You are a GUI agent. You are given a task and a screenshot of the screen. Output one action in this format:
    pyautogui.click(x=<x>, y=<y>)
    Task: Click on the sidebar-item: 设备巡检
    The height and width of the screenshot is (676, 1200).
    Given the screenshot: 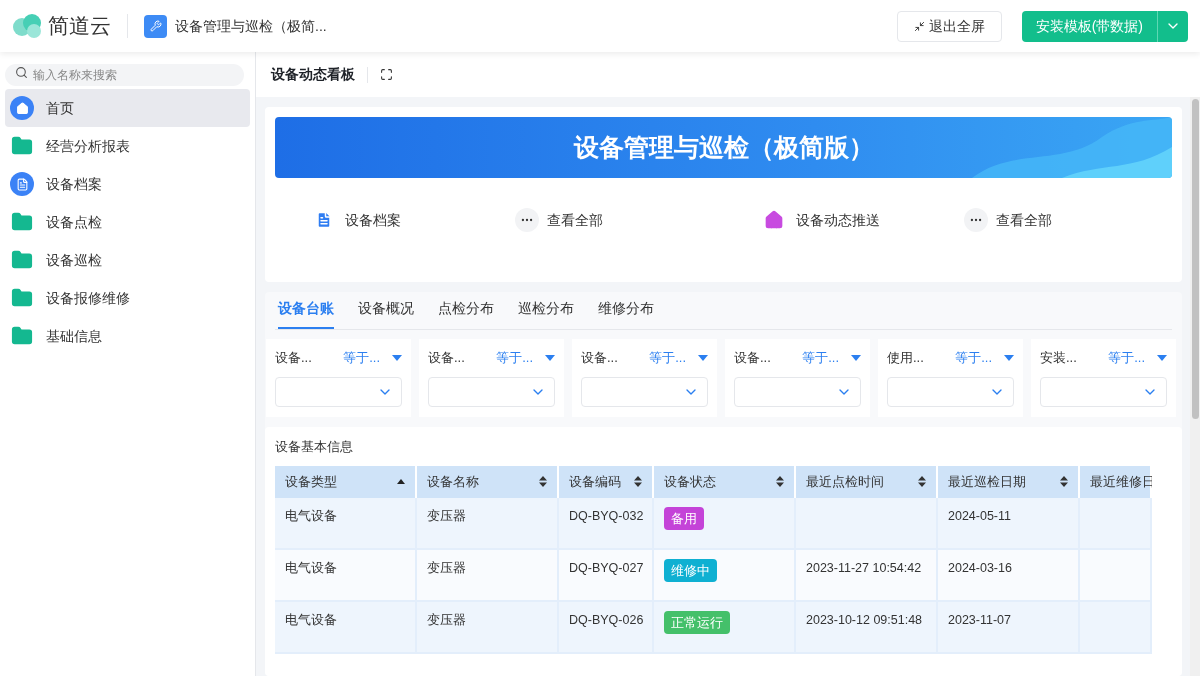 What is the action you would take?
    pyautogui.click(x=127, y=260)
    